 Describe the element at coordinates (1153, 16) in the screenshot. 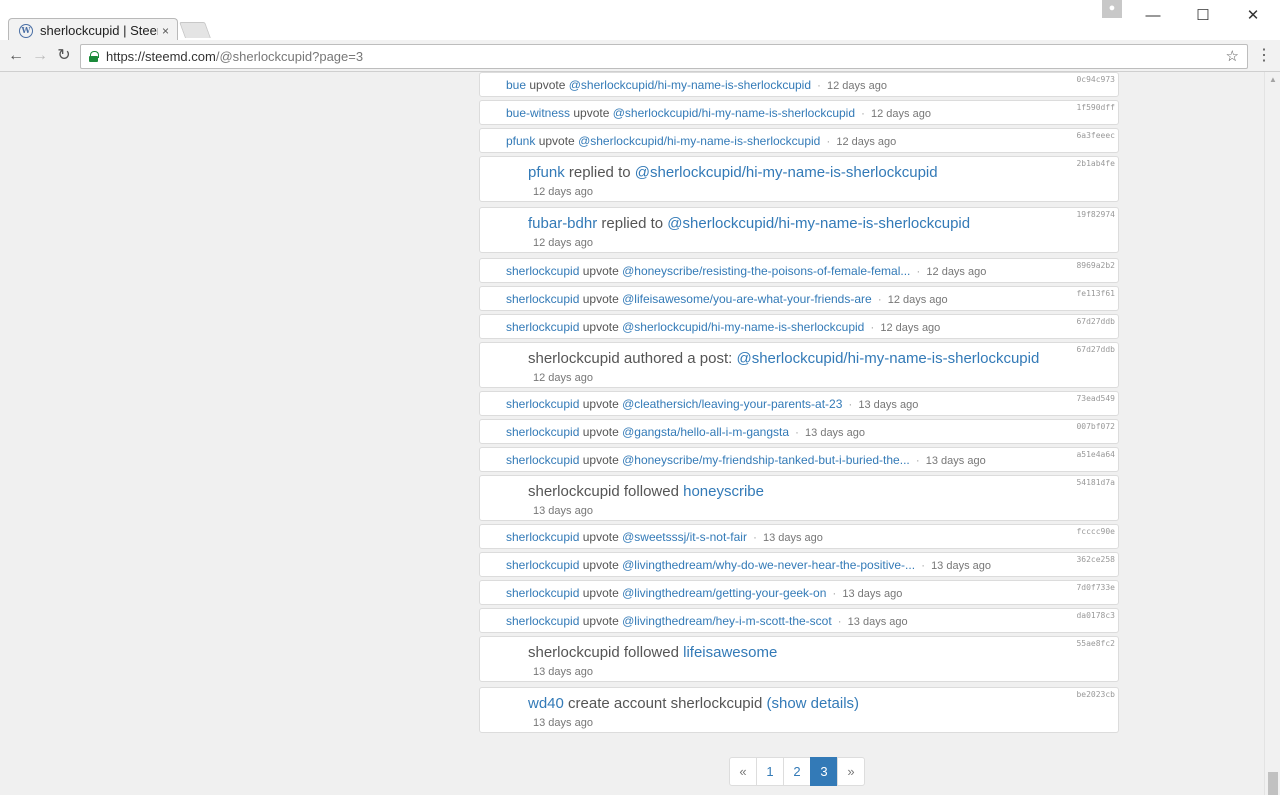

I see `minimize-icon: —` at that location.